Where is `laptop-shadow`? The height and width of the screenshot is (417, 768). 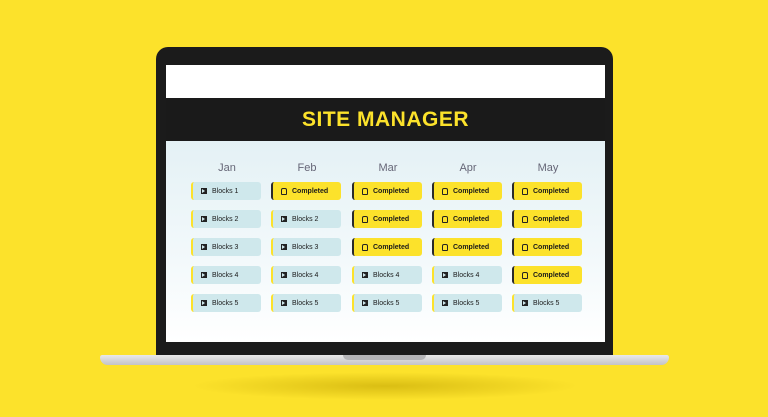 laptop-shadow is located at coordinates (385, 386).